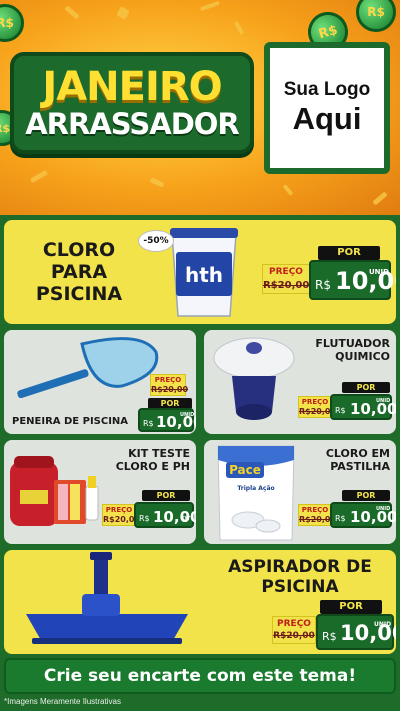  I want to click on chlorine-tablet-bag-image: Pace Tripla Ação, so click(256, 493).